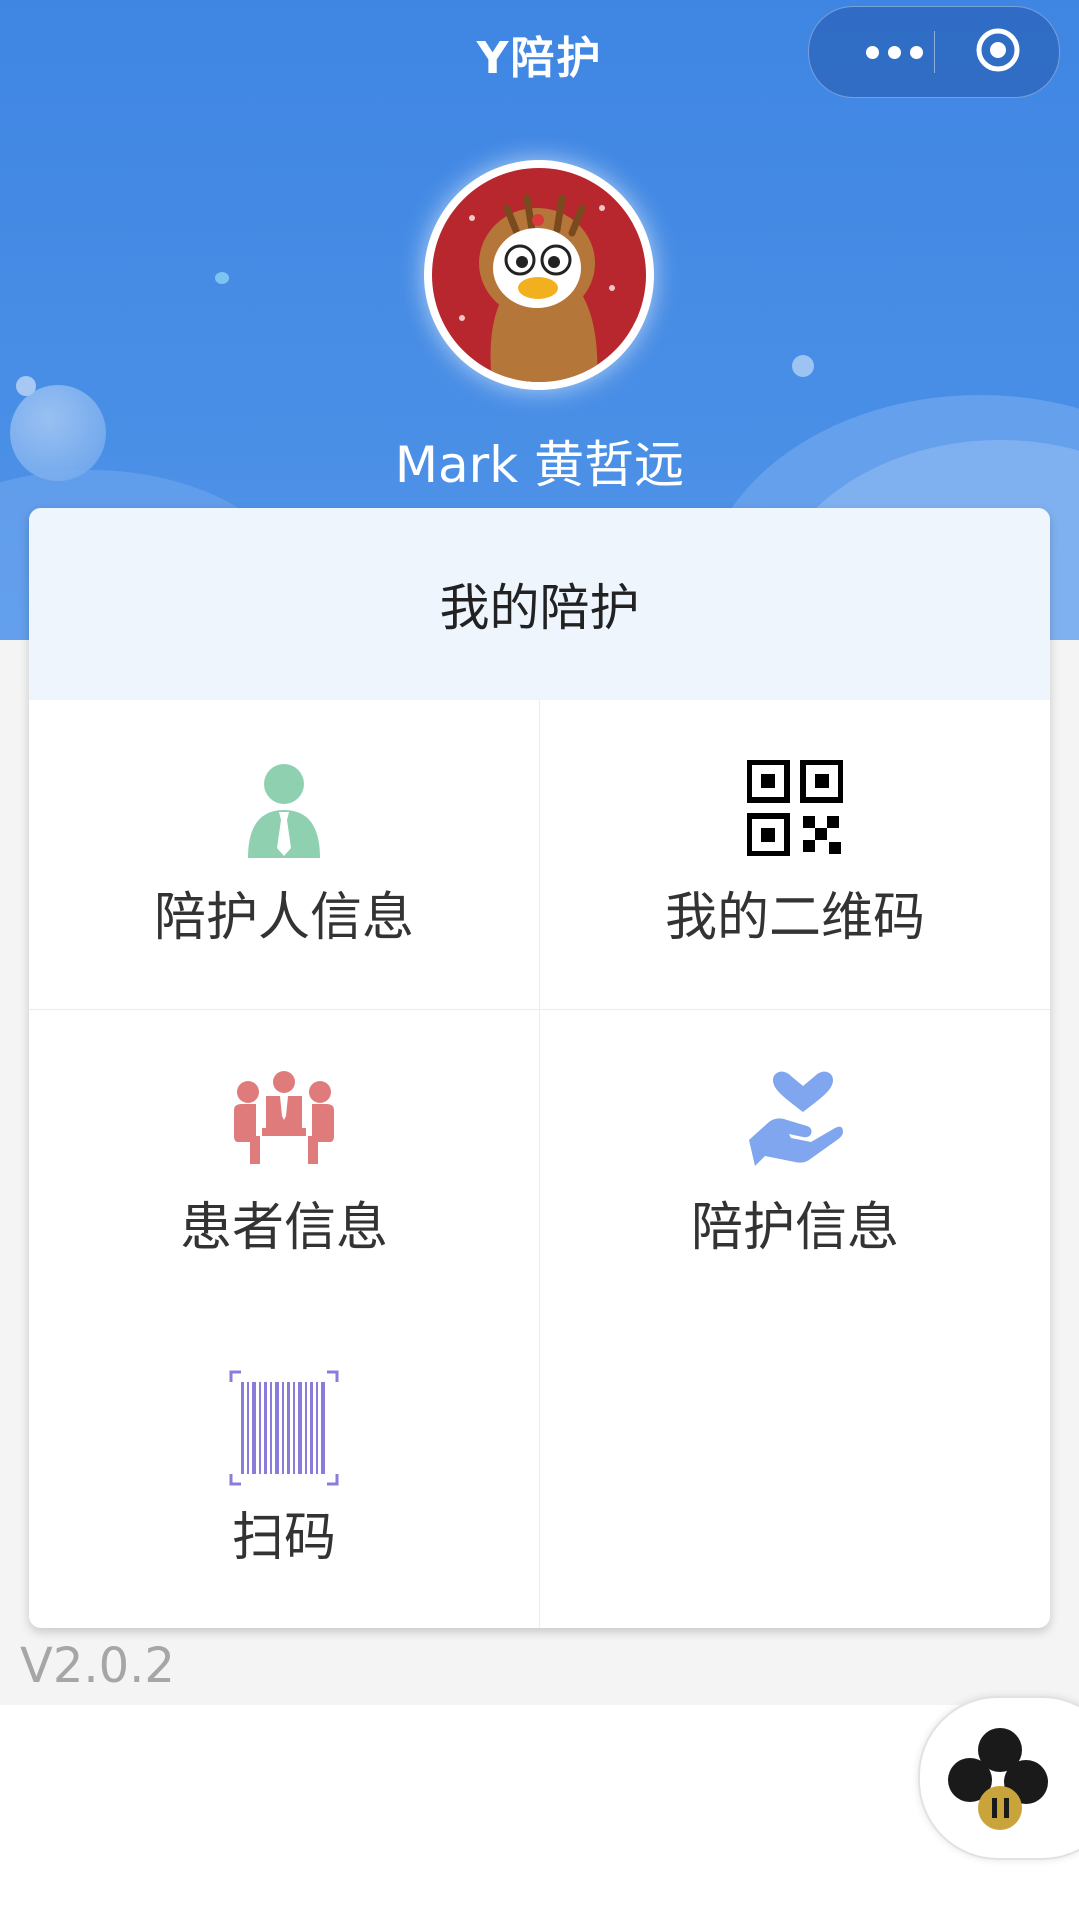 The image size is (1079, 1920). I want to click on mini-program-capsule, so click(934, 52).